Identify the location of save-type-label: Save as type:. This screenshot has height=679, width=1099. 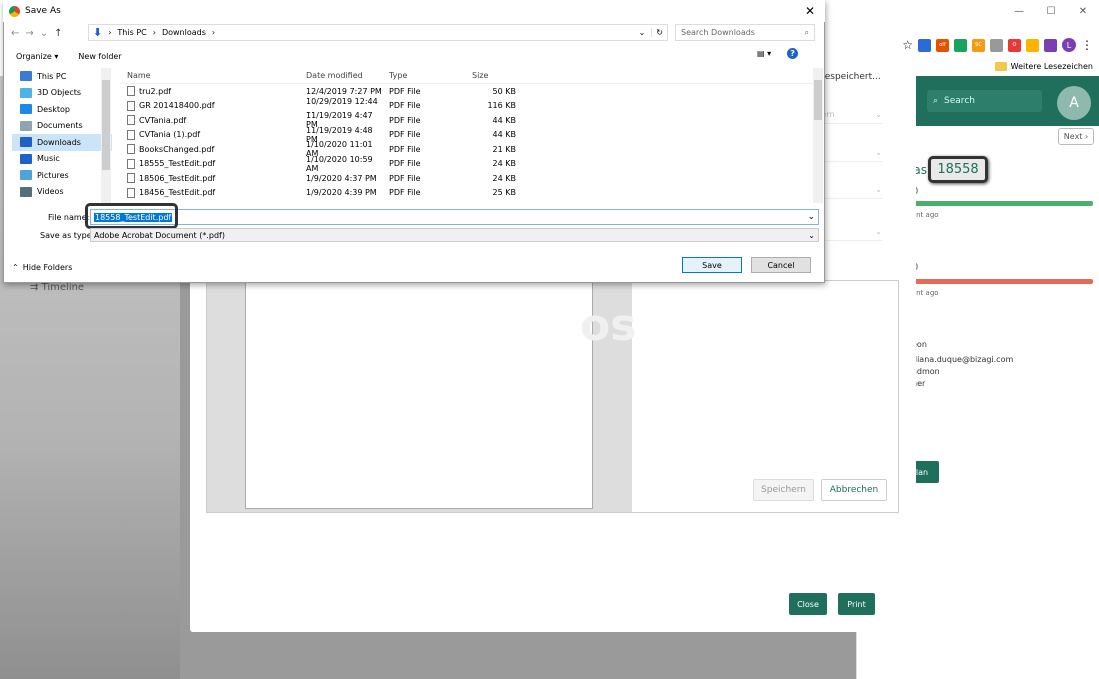
(67, 235).